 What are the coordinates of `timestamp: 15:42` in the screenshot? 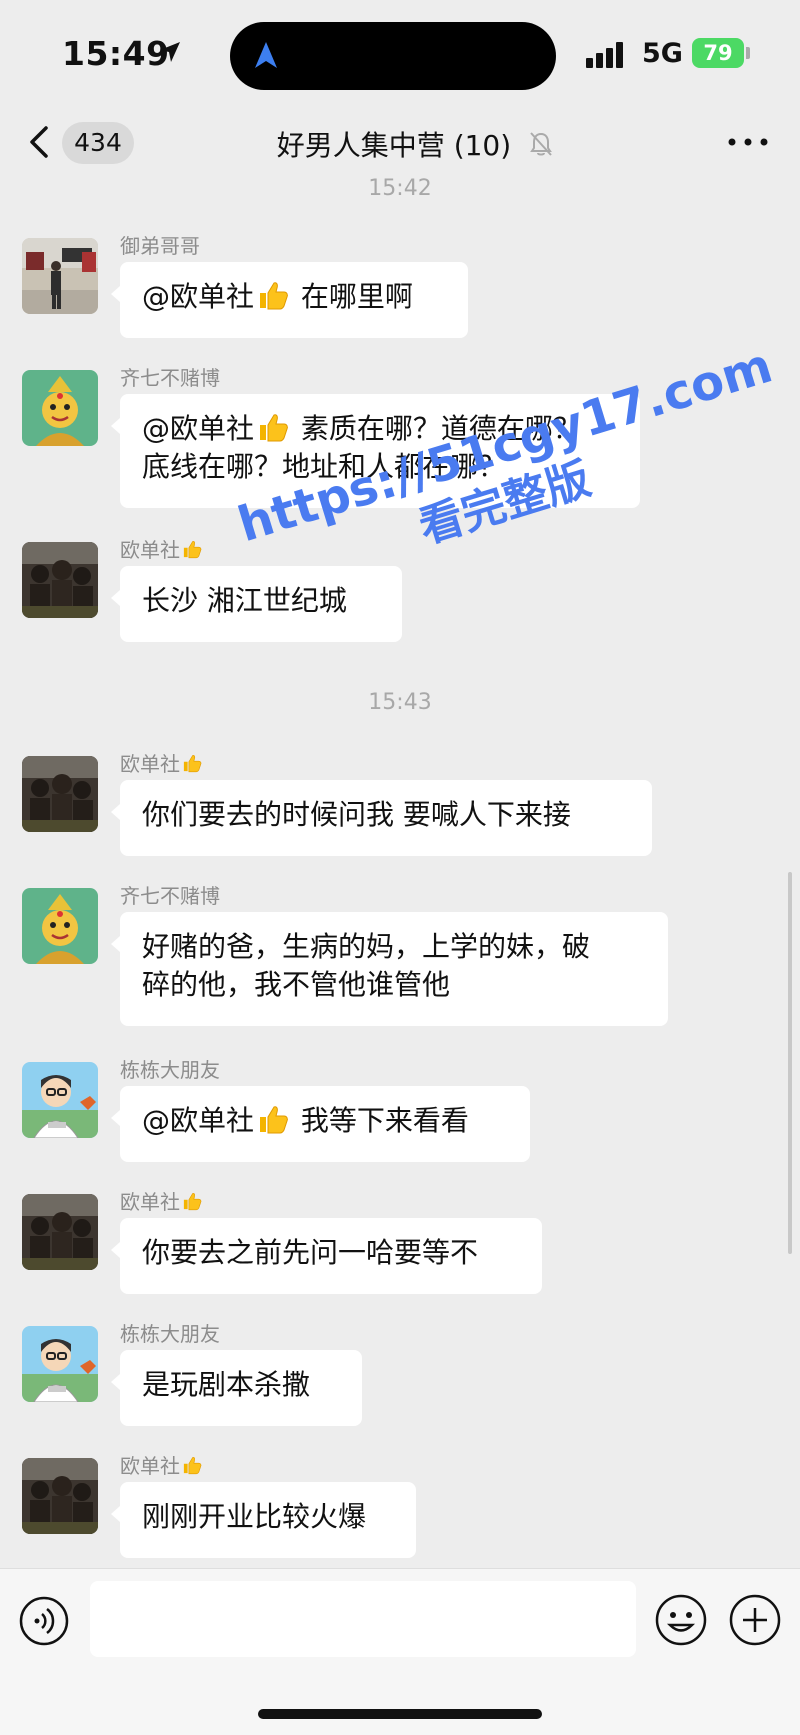 It's located at (400, 188).